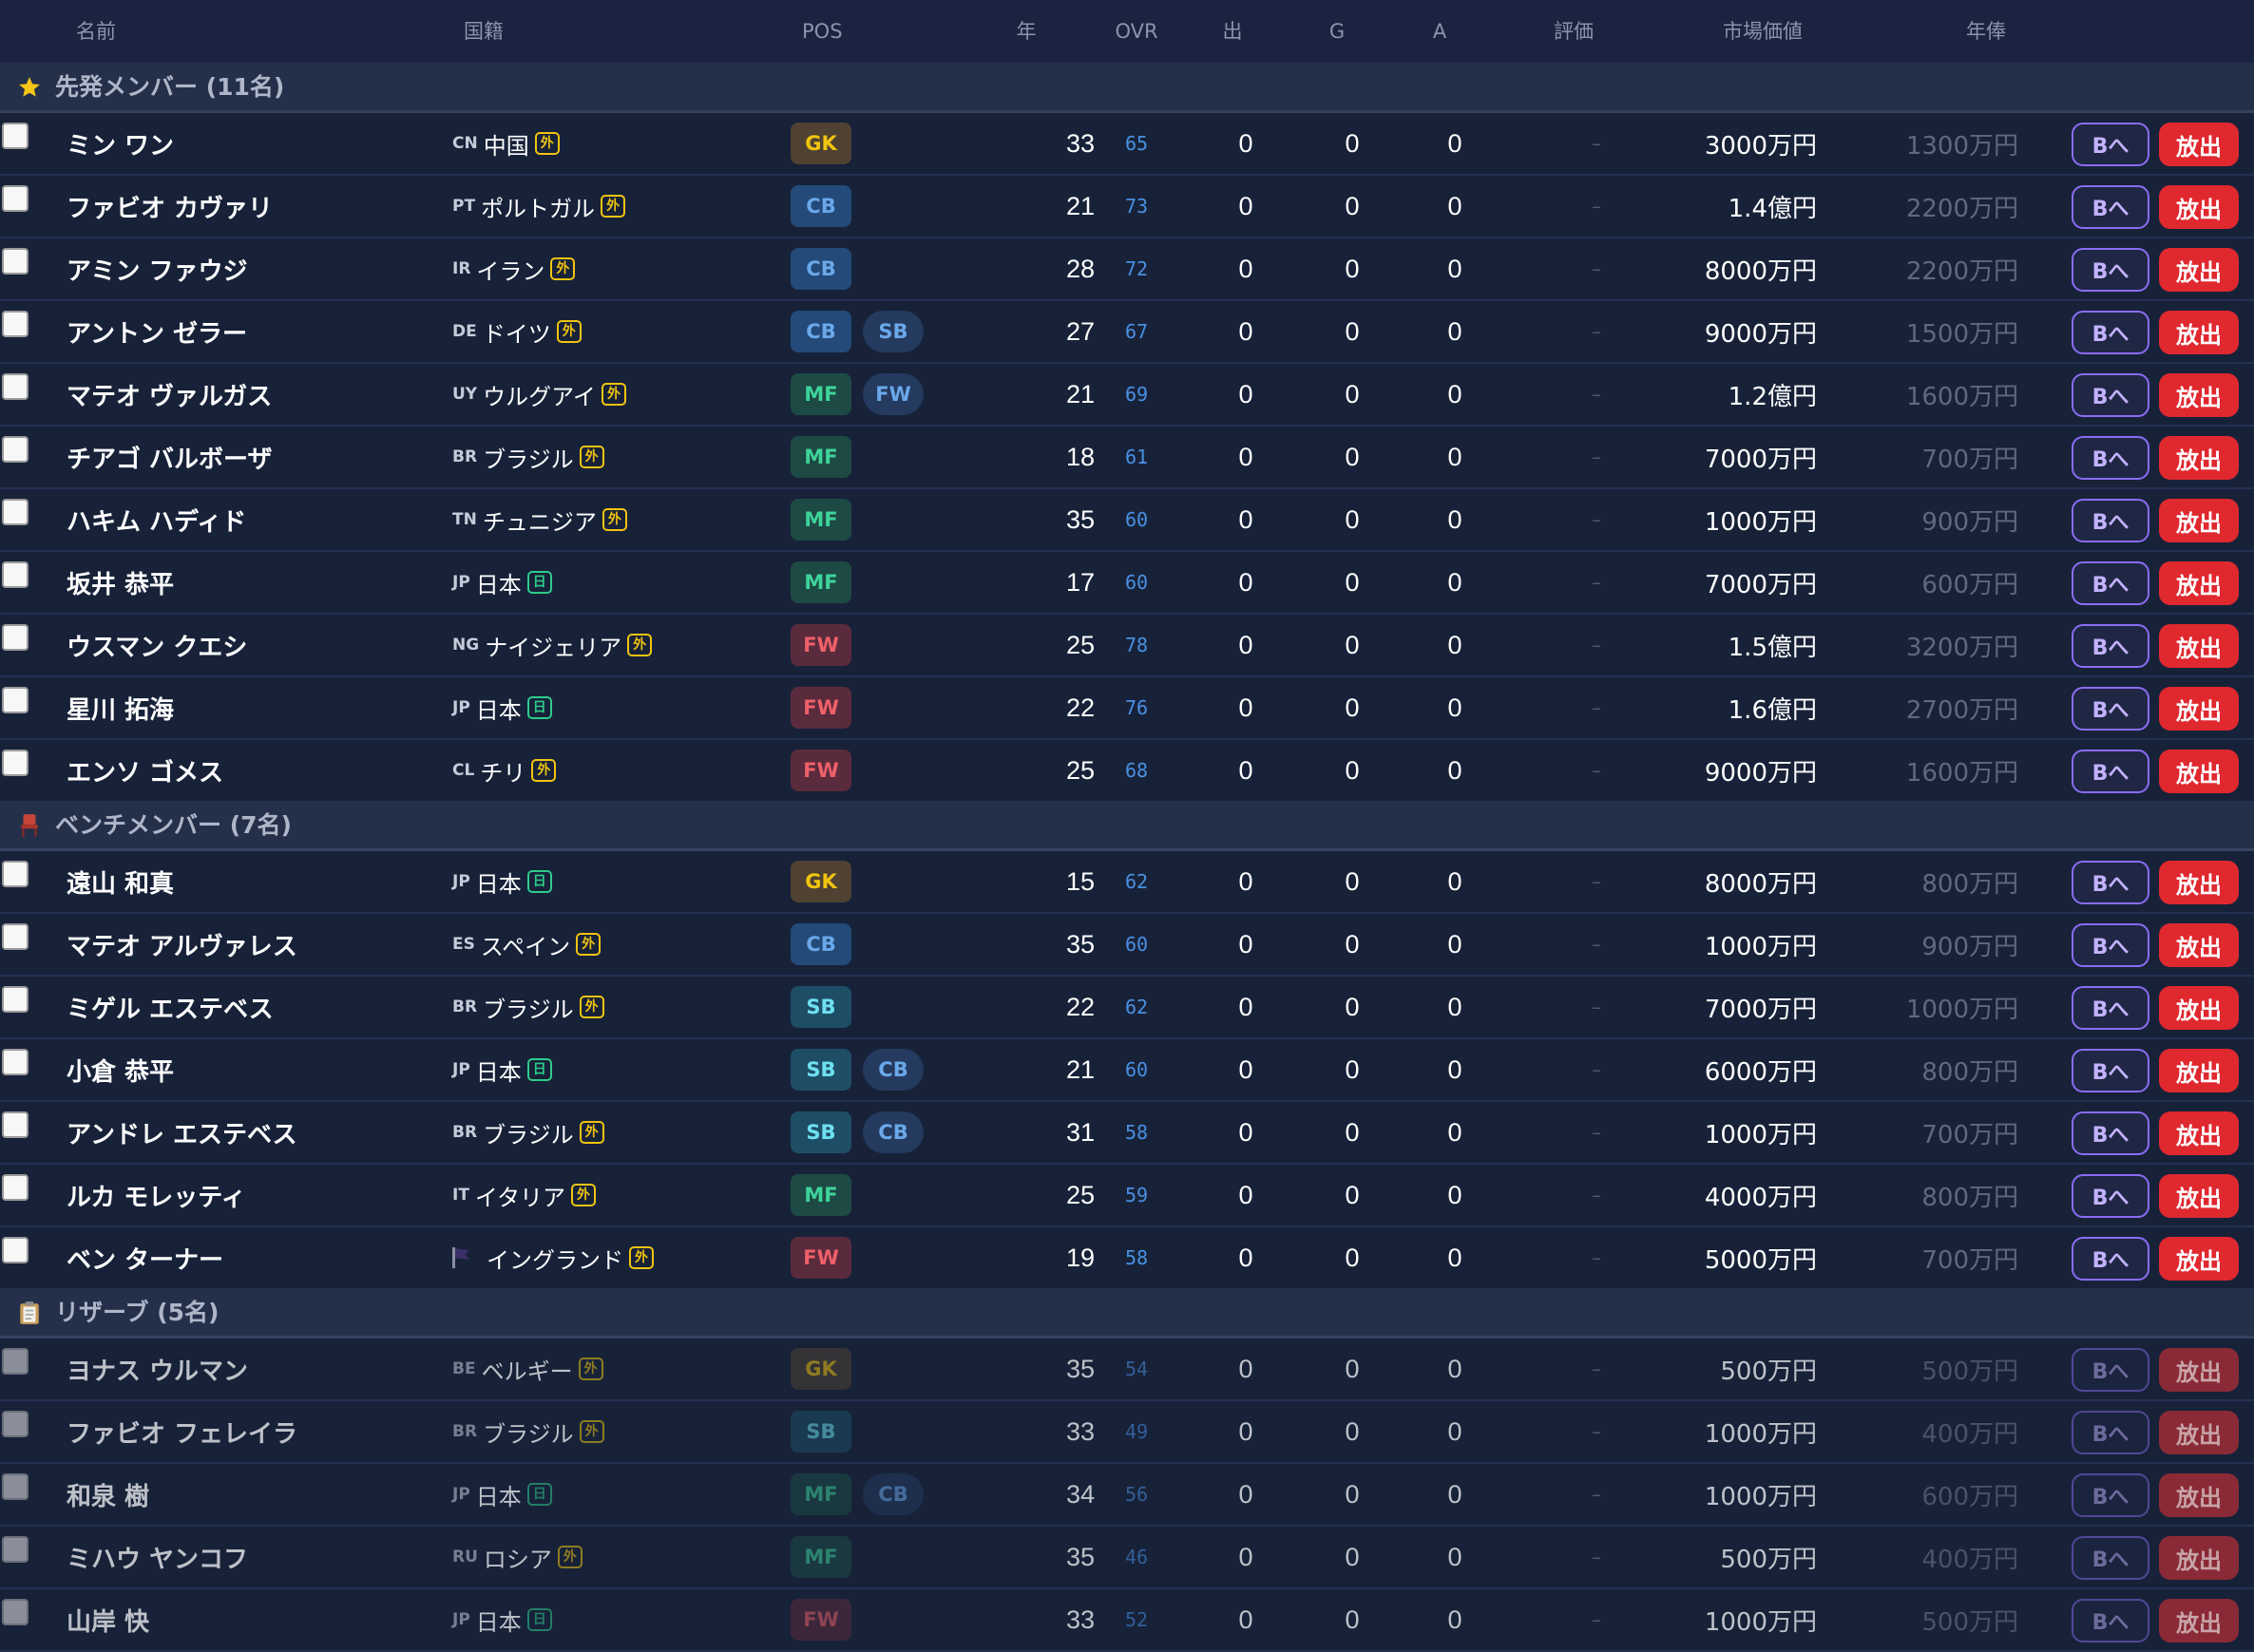 This screenshot has height=1652, width=2254. Describe the element at coordinates (170, 1007) in the screenshot. I see `player-name: ミゲル エステベス` at that location.